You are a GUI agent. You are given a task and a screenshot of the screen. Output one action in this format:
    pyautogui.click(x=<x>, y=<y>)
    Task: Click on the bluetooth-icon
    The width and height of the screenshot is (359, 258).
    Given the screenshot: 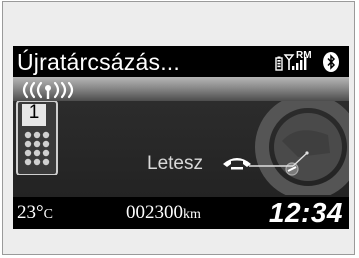 What is the action you would take?
    pyautogui.click(x=331, y=62)
    